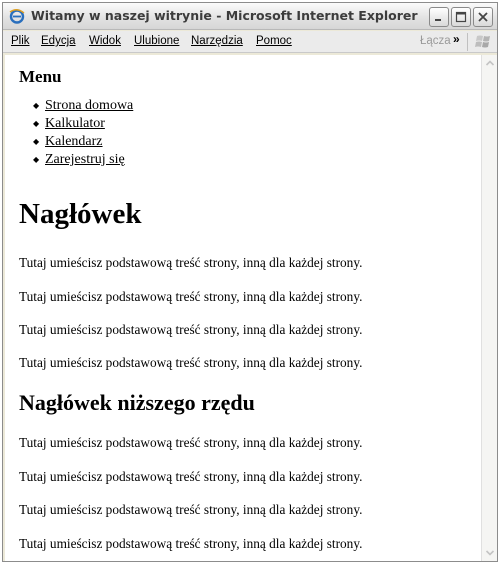 The height and width of the screenshot is (564, 500). I want to click on scroll-up-arrow-icon, so click(490, 63).